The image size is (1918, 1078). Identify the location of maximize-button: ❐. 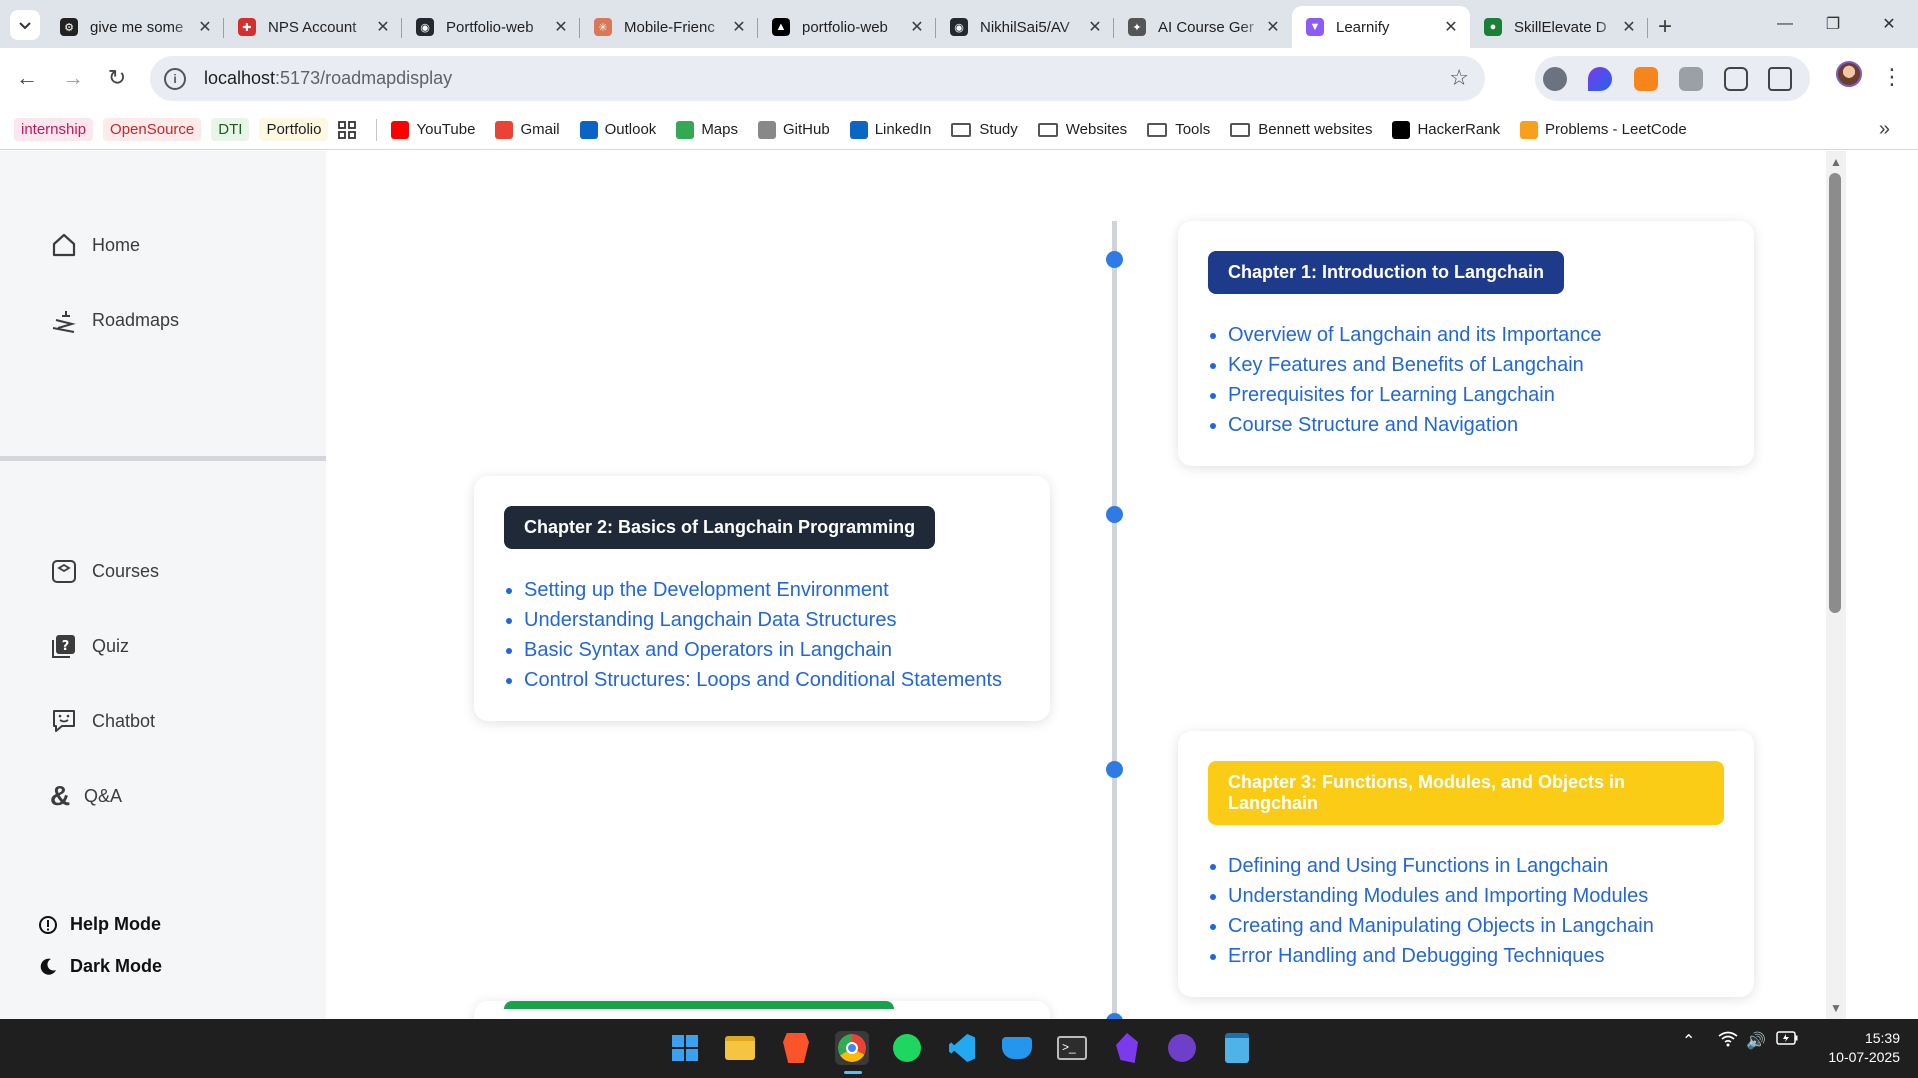
(1833, 24).